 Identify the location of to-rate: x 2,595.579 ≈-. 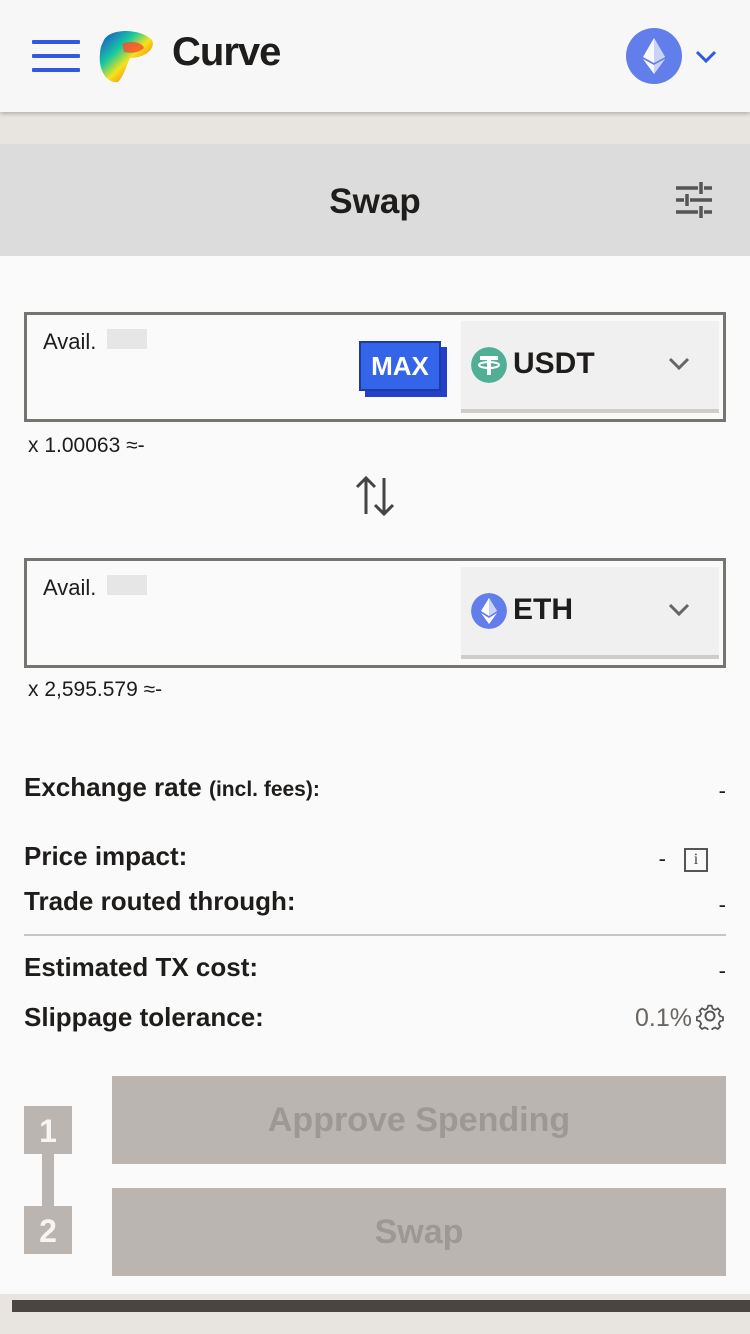
(95, 689).